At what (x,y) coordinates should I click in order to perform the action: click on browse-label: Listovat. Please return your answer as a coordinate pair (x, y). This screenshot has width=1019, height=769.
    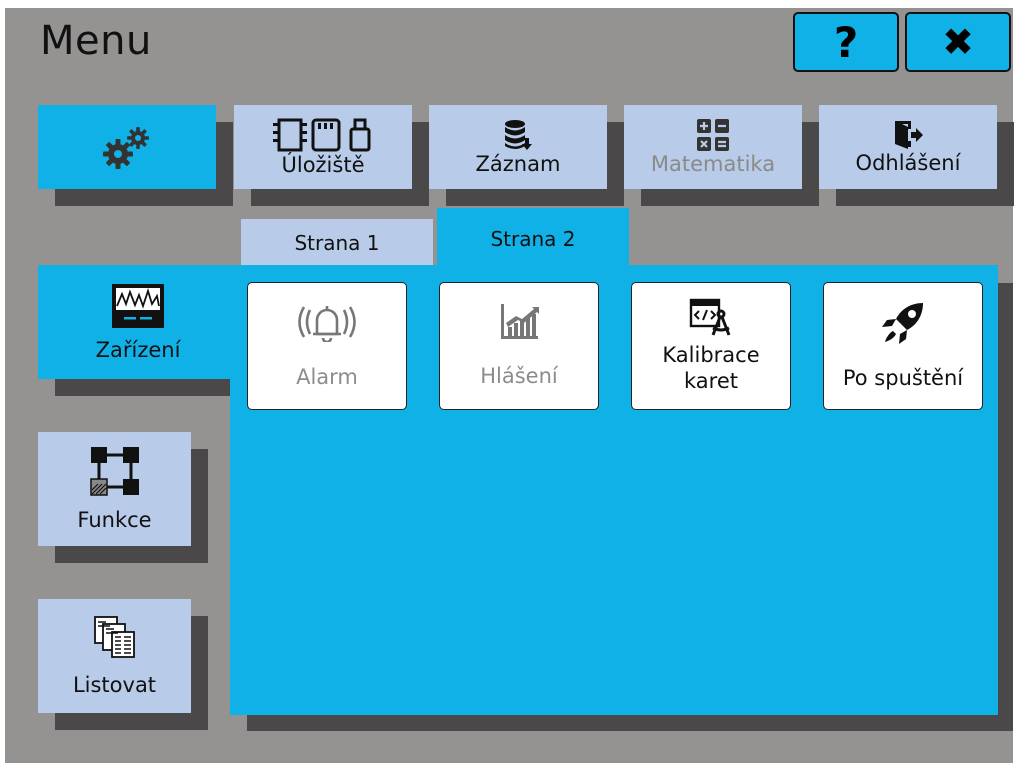
    Looking at the image, I should click on (114, 685).